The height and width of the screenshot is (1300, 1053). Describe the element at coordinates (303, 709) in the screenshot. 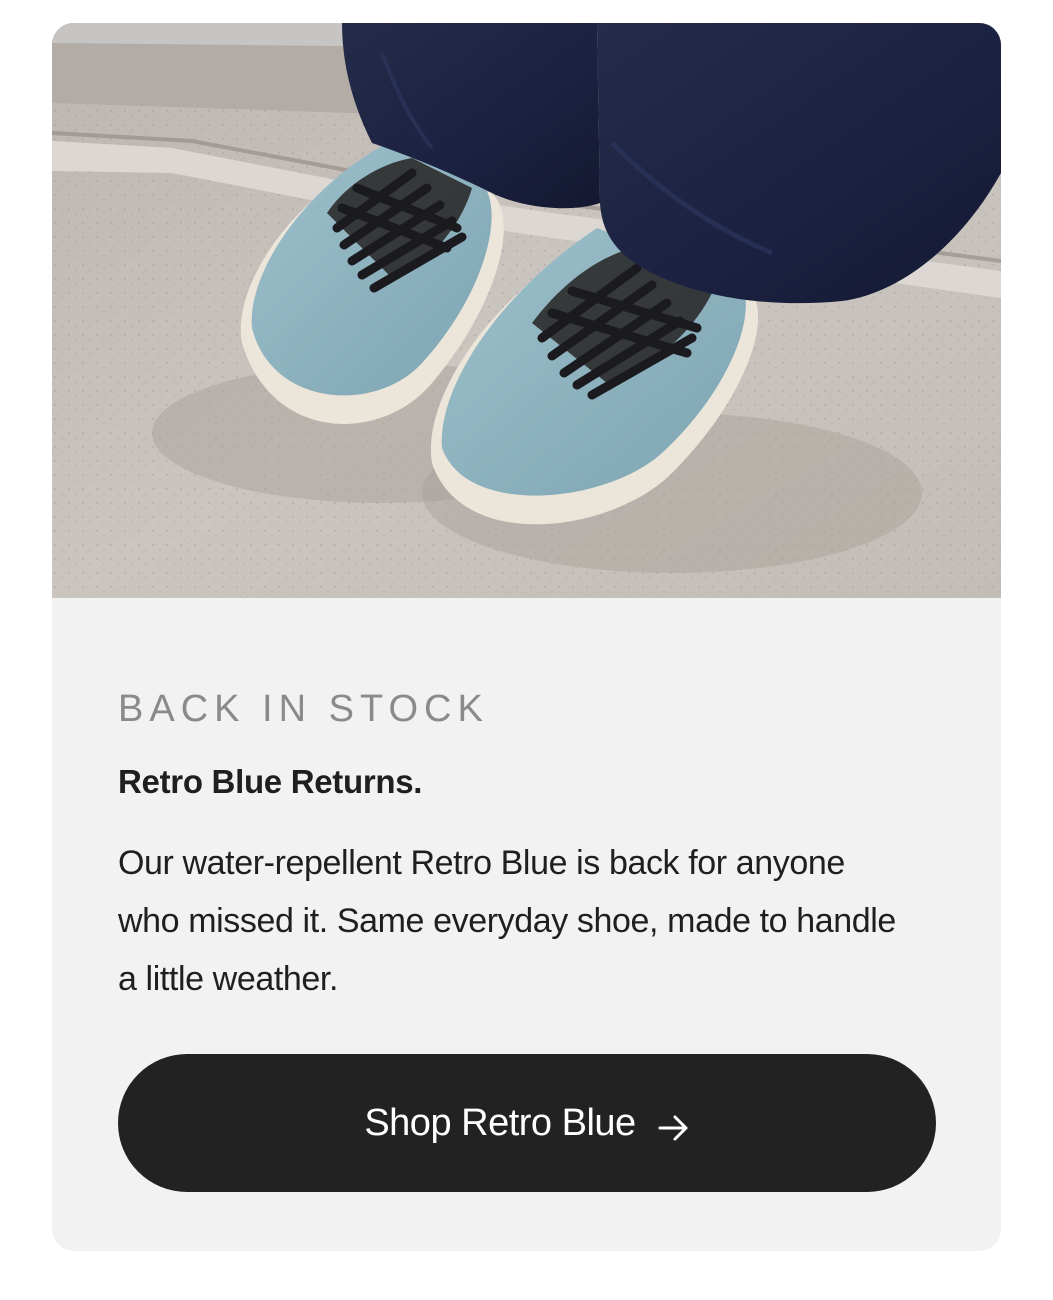

I see `eyebrow-label: BACK IN STOCK` at that location.